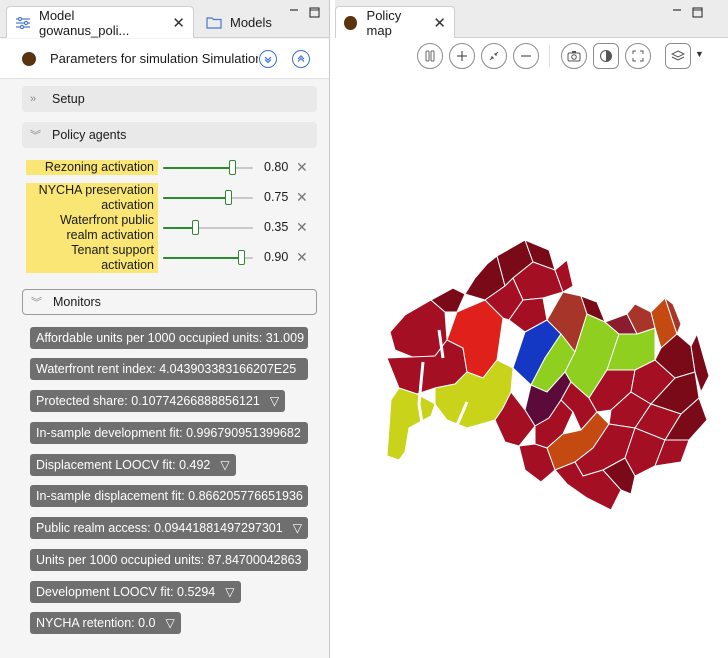 The width and height of the screenshot is (728, 658). Describe the element at coordinates (169, 135) in the screenshot. I see `section-policy-agents: ︾ Policy agents` at that location.